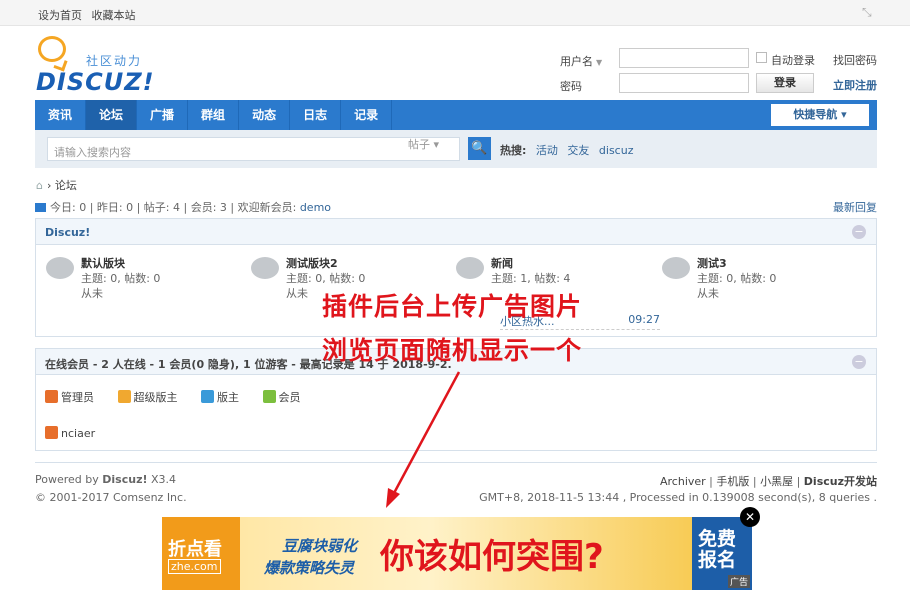 Image resolution: width=910 pixels, height=594 pixels. What do you see at coordinates (95, 82) in the screenshot?
I see `logo-word: DISCUZ!` at bounding box center [95, 82].